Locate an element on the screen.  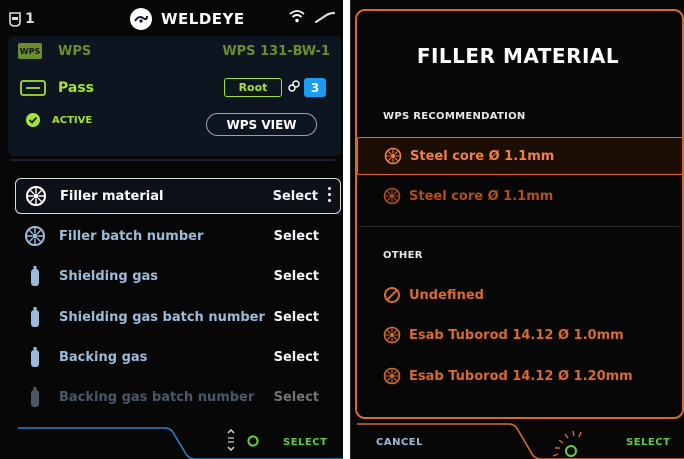
list-item-label: Filler batch number is located at coordinates (131, 236).